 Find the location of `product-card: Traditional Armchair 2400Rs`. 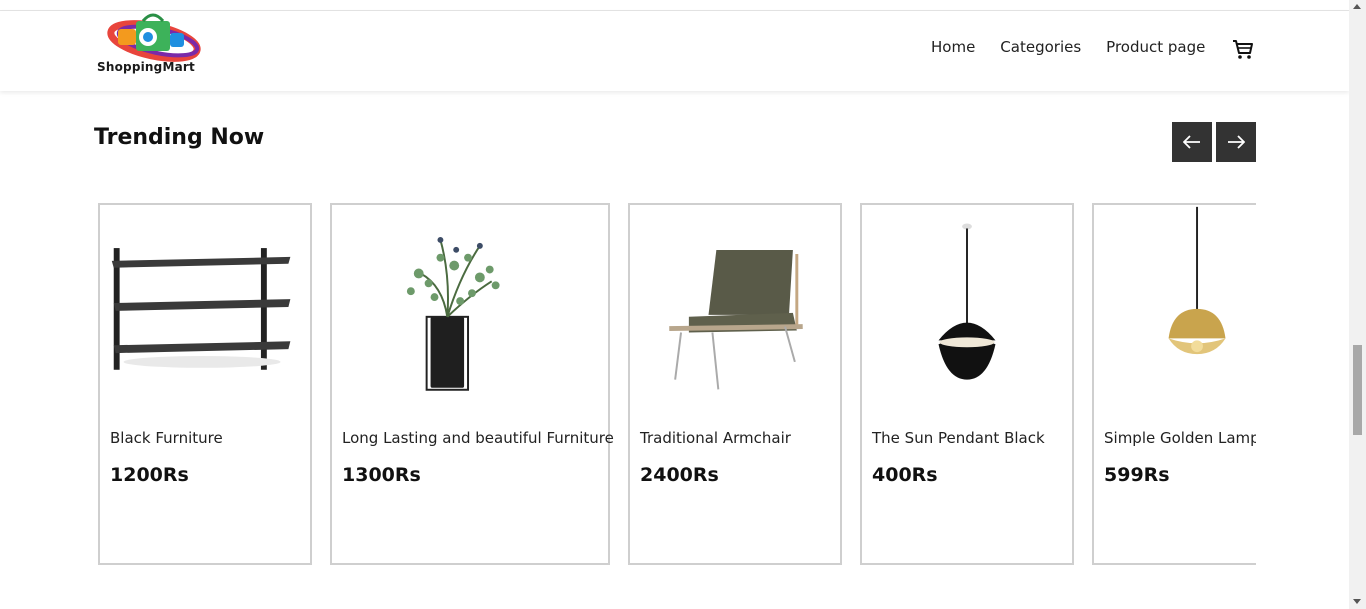

product-card: Traditional Armchair 2400Rs is located at coordinates (735, 384).